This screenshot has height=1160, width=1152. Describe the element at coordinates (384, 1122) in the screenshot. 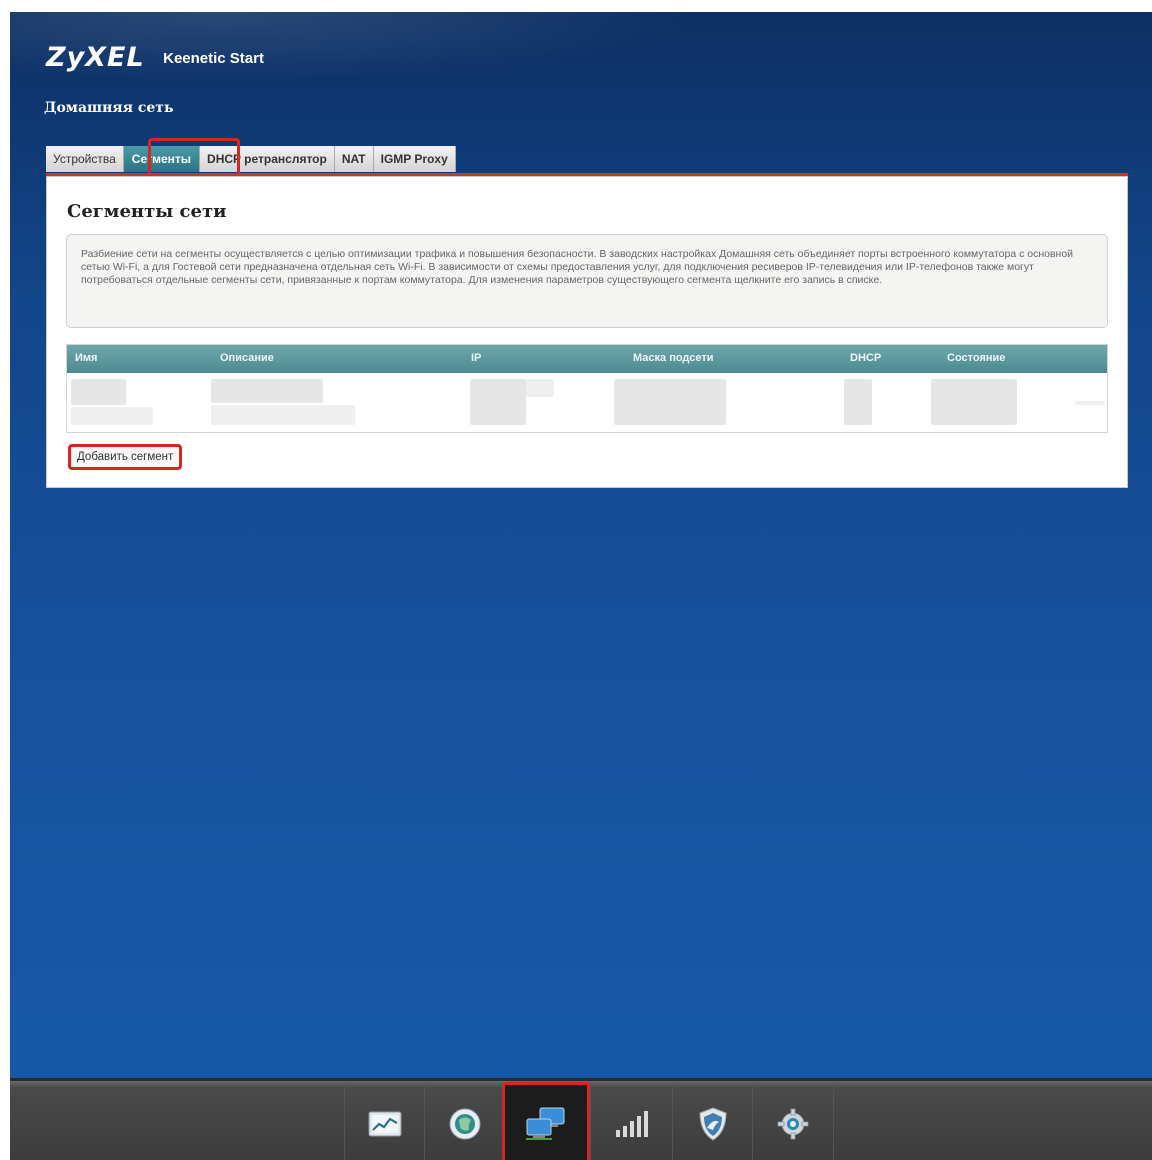

I see `monitor-icon` at that location.